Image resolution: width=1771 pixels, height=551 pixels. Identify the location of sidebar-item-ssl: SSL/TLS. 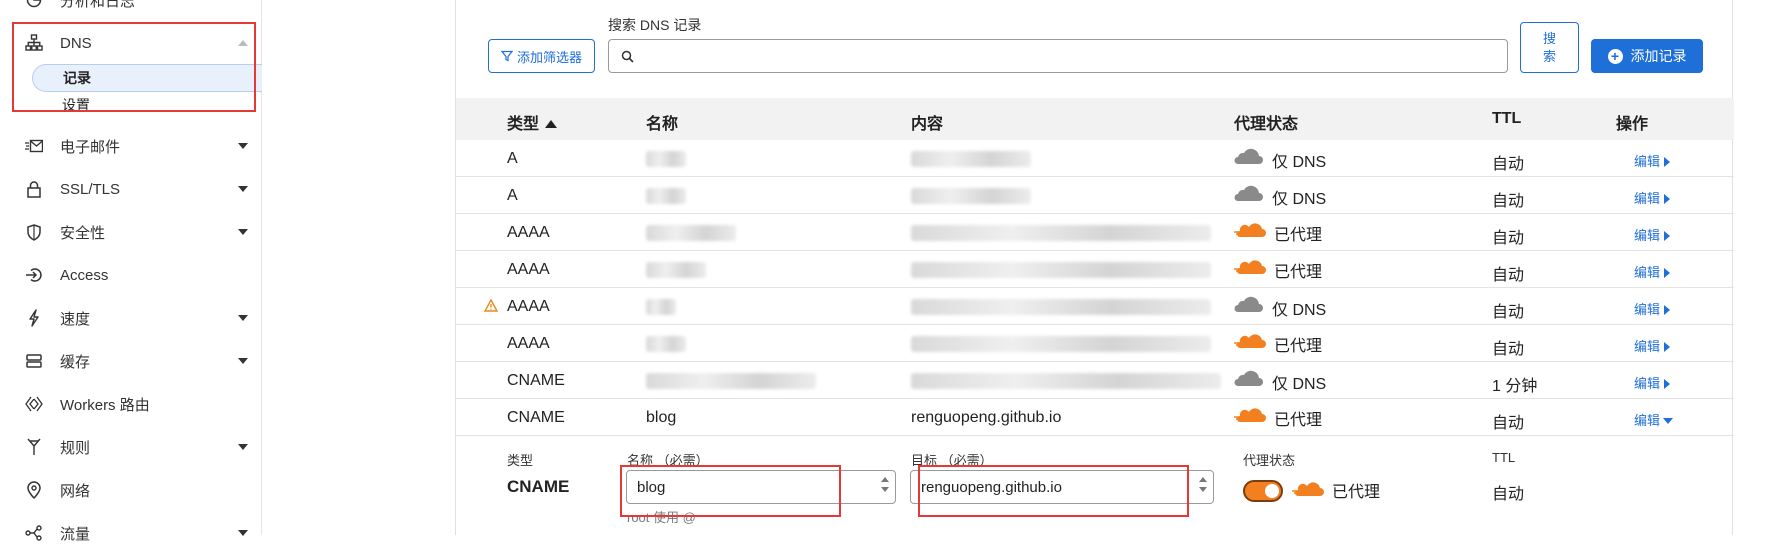
(131, 189).